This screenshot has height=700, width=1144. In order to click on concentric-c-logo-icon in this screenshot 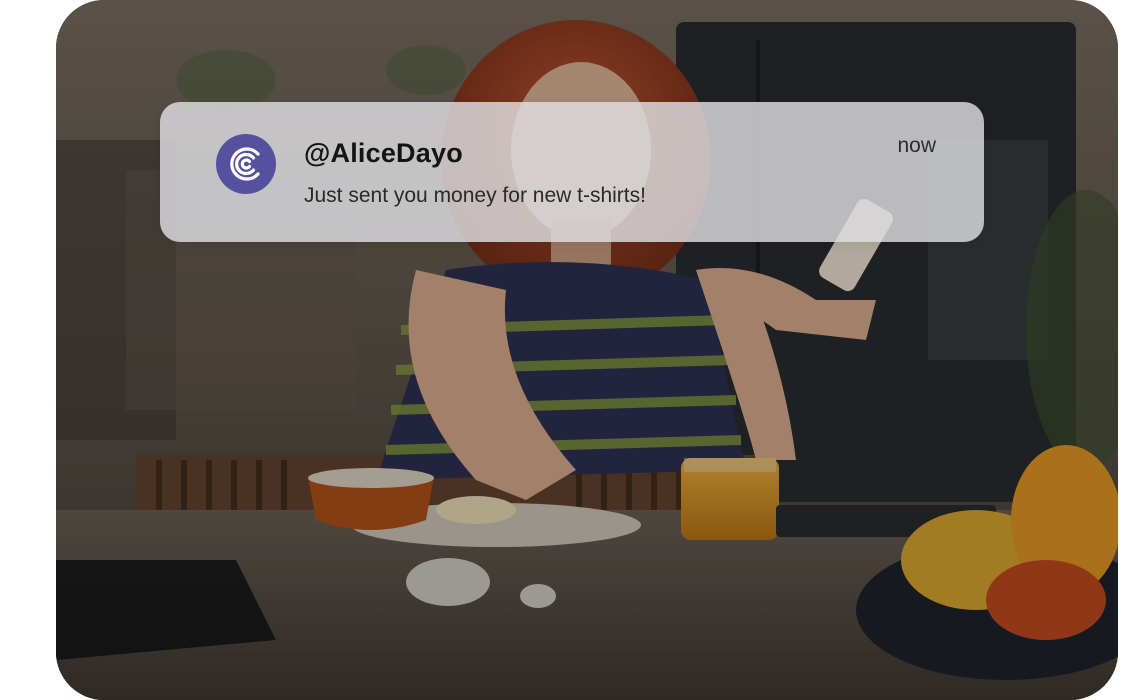, I will do `click(245, 164)`.